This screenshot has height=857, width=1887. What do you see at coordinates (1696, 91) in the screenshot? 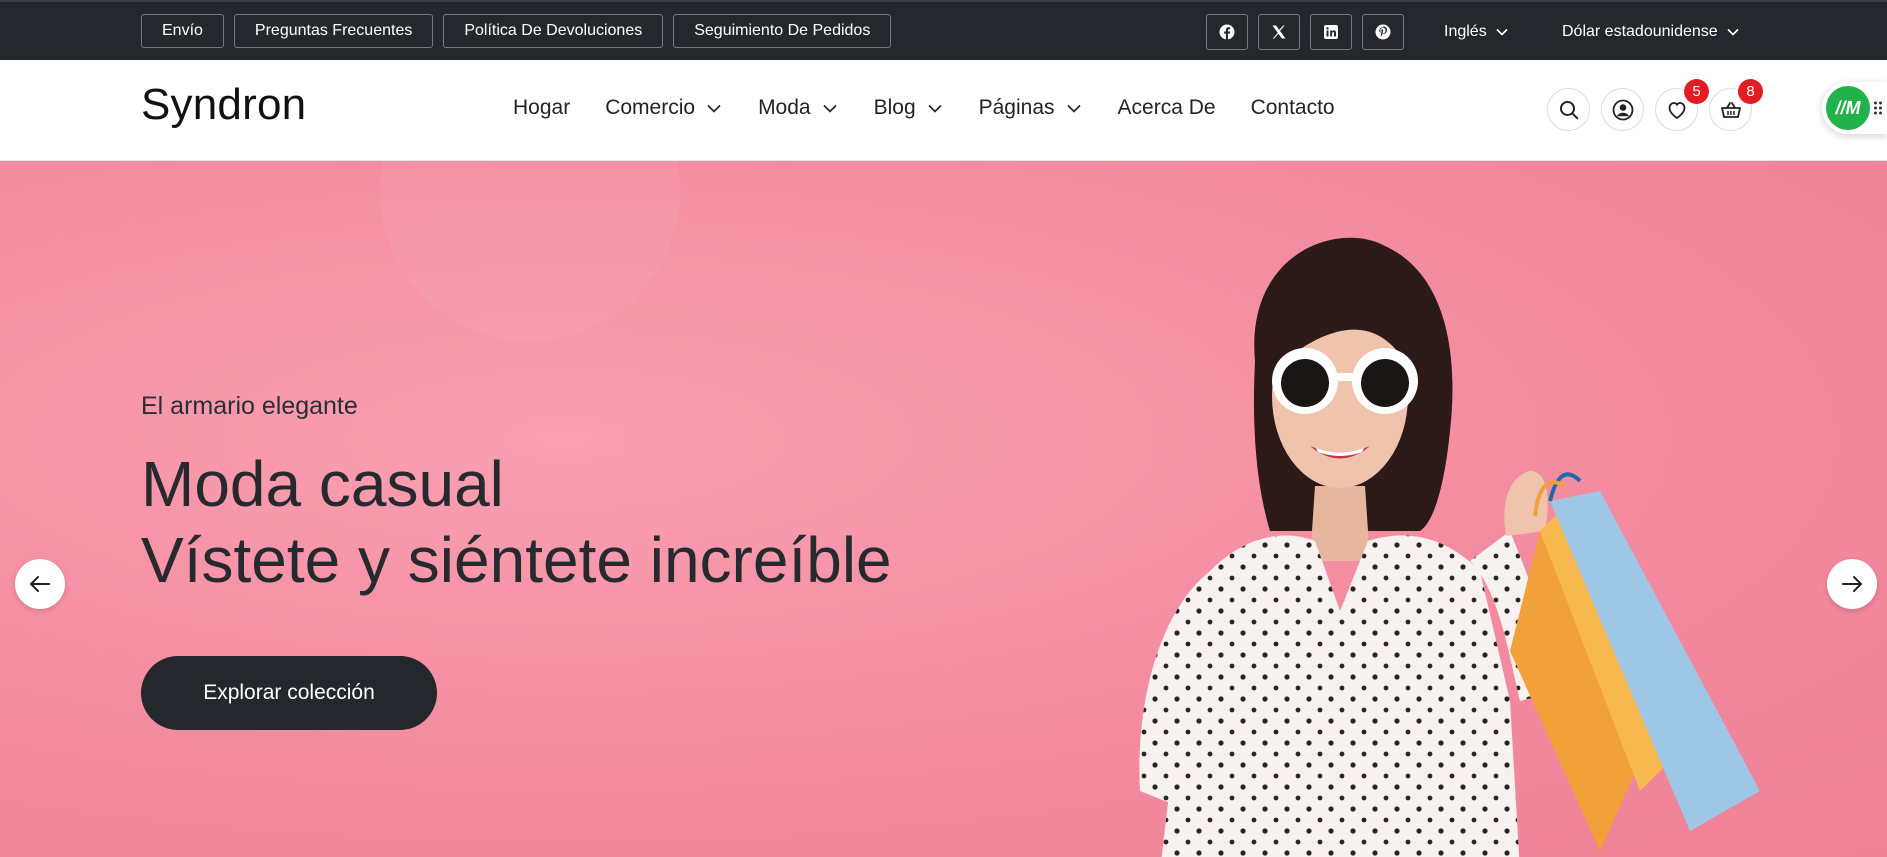
I see `wishlist-count-badge: 5` at bounding box center [1696, 91].